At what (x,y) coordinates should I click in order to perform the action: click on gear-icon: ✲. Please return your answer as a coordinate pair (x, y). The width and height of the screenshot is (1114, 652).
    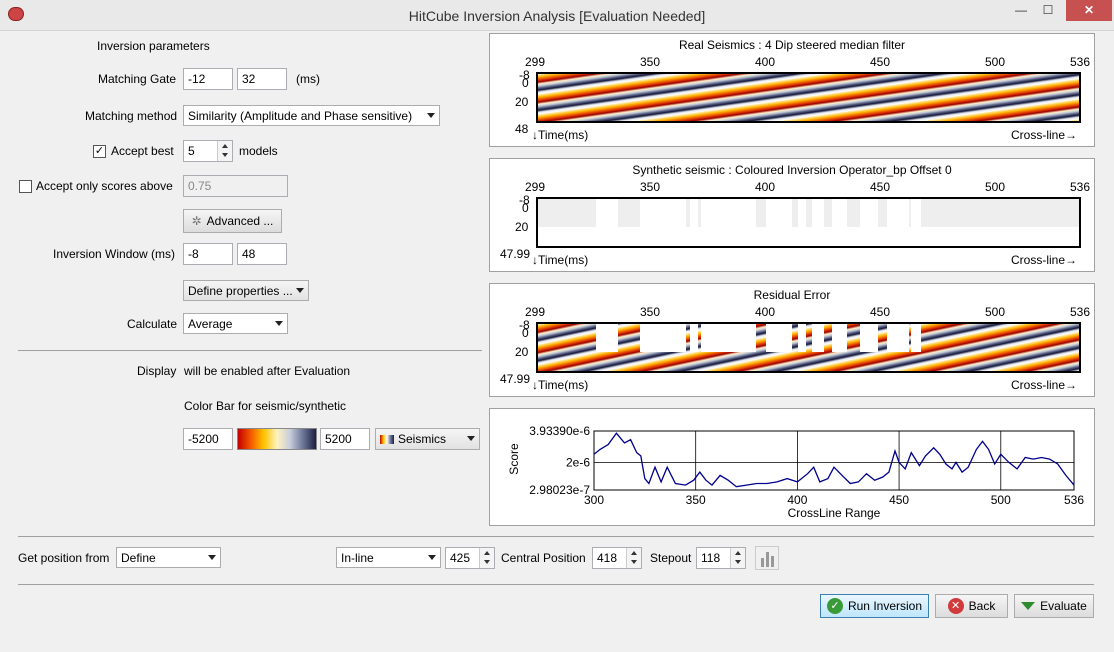
    Looking at the image, I should click on (196, 221).